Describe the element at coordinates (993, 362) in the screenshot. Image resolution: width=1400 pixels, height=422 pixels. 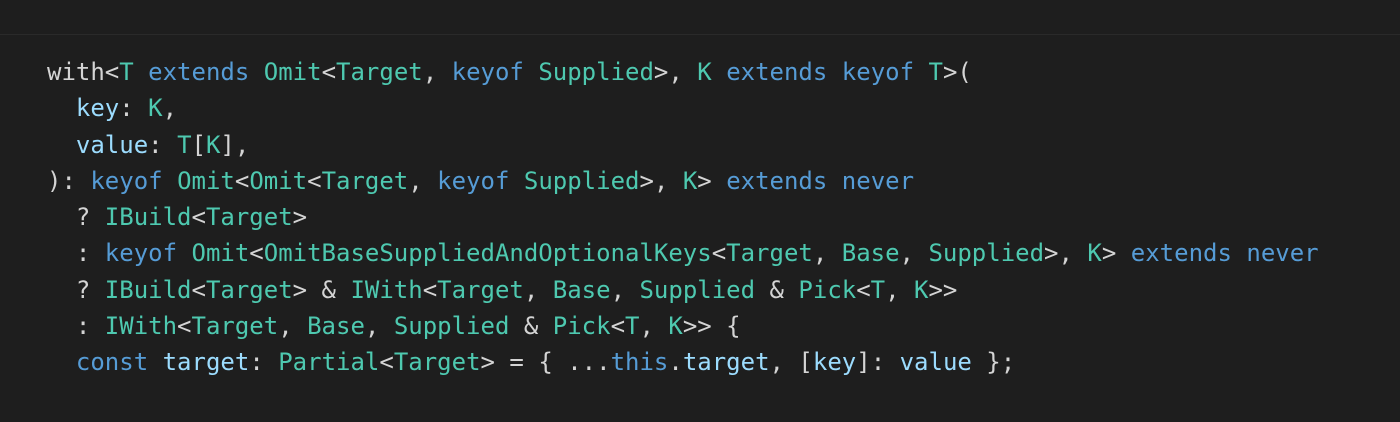
I see `code-token: };` at that location.